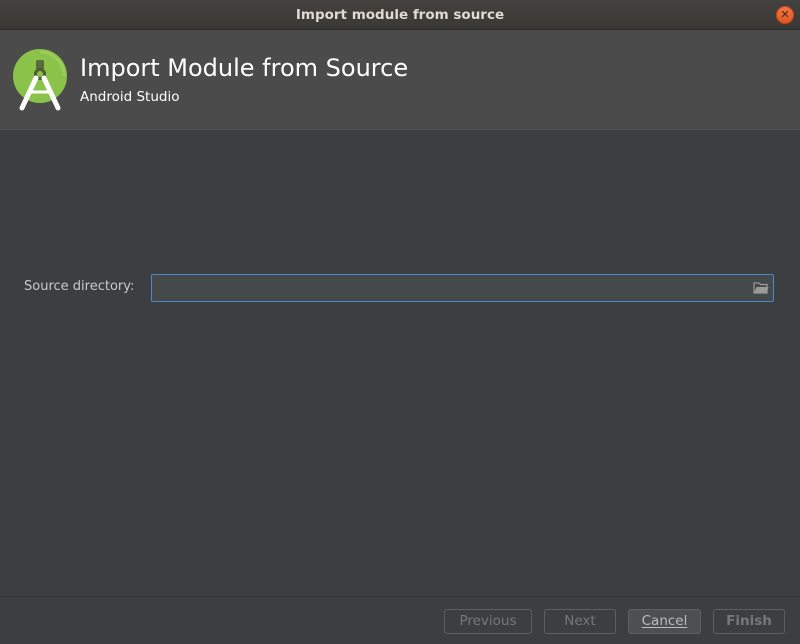  What do you see at coordinates (664, 621) in the screenshot?
I see `cancel-button: Cancel` at bounding box center [664, 621].